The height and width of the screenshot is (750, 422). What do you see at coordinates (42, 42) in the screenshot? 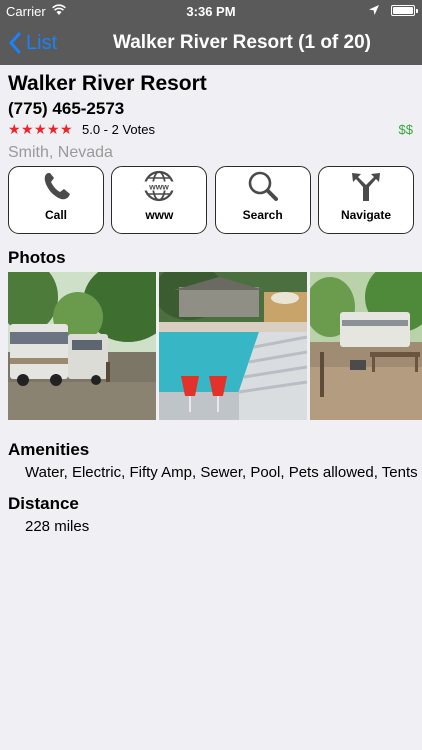
I see `back-label: List` at bounding box center [42, 42].